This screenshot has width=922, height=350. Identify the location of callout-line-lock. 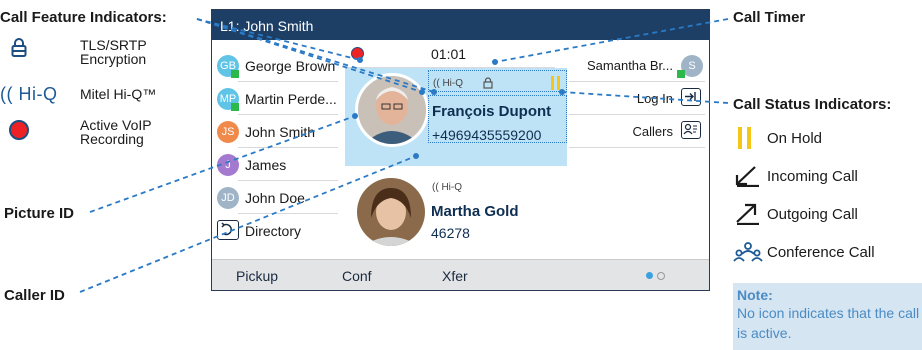
(309, 55).